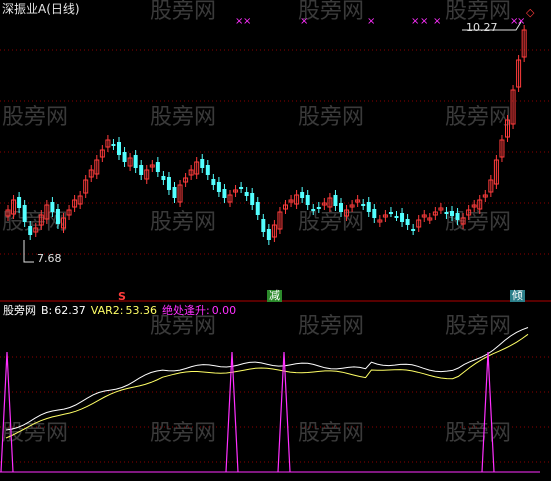  I want to click on low-price-label: 7.68, so click(49, 258).